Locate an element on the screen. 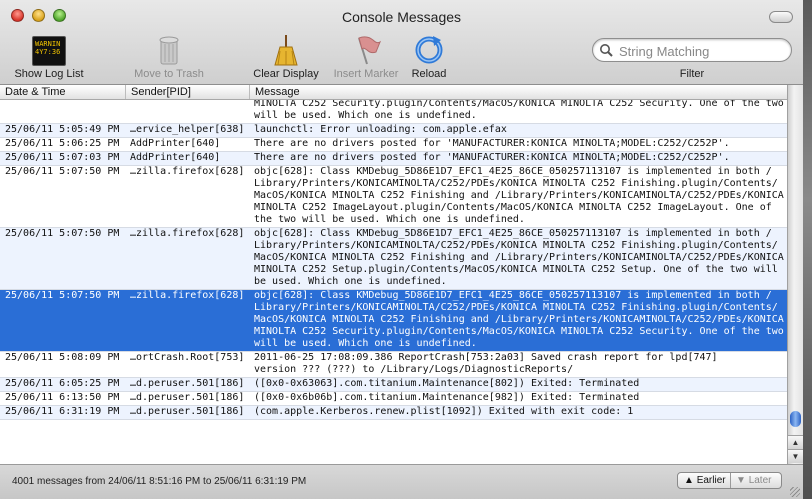  reload-label: Reload is located at coordinates (429, 74).